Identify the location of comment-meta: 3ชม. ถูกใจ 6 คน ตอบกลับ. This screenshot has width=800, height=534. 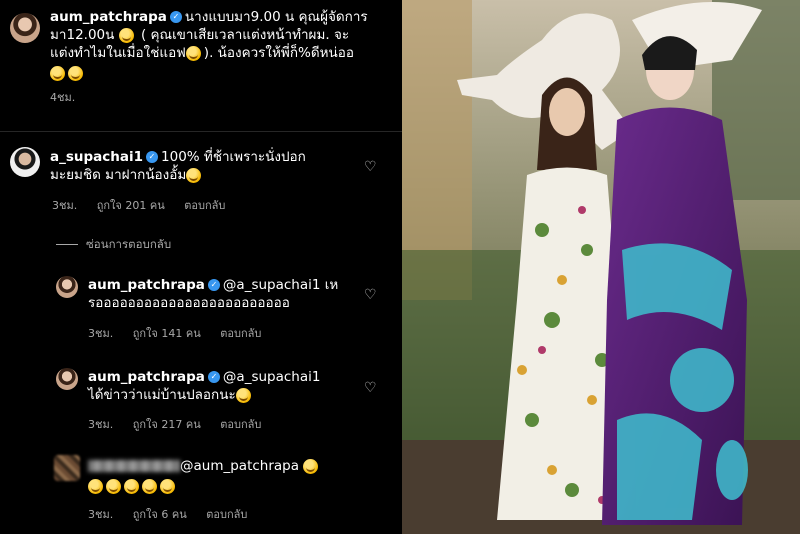
(175, 514).